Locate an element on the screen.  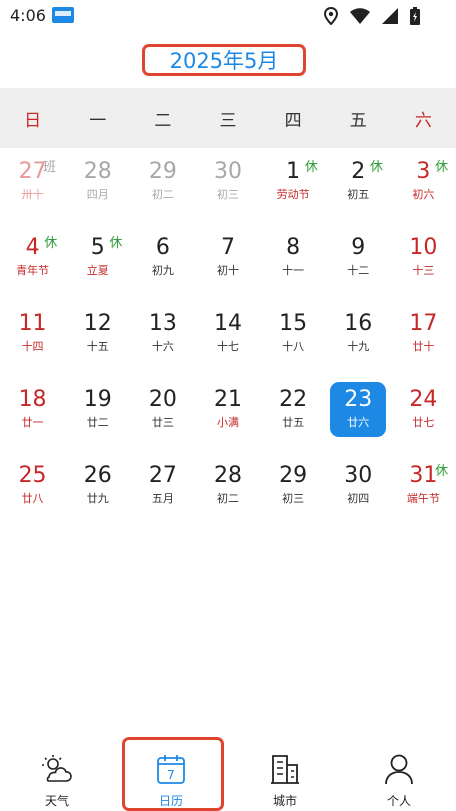
nav-label-weather: 天气 is located at coordinates (56, 801).